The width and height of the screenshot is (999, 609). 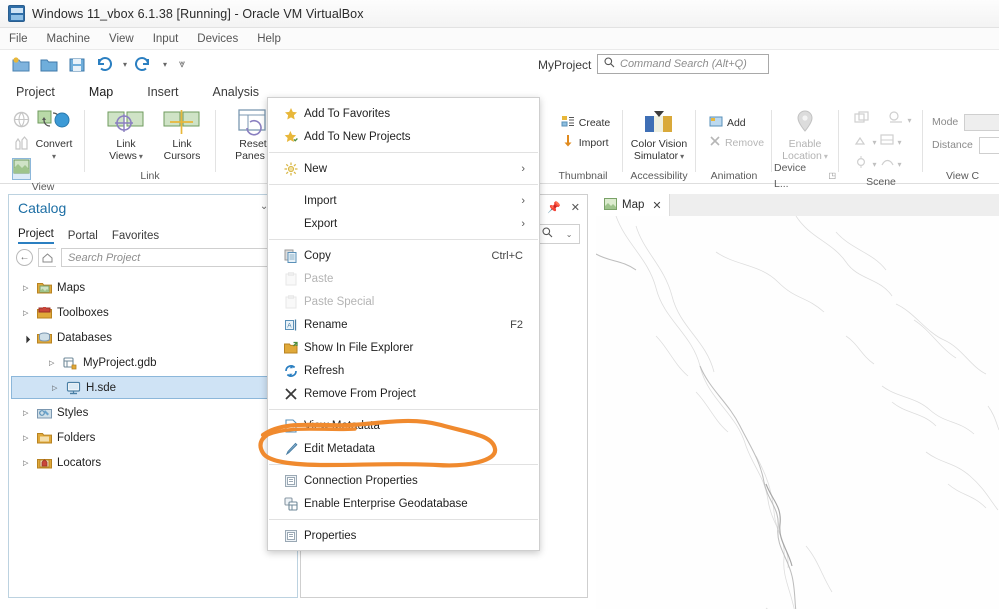 What do you see at coordinates (874, 142) in the screenshot?
I see `scene-elevation-chevron-down-icon: ▾` at bounding box center [874, 142].